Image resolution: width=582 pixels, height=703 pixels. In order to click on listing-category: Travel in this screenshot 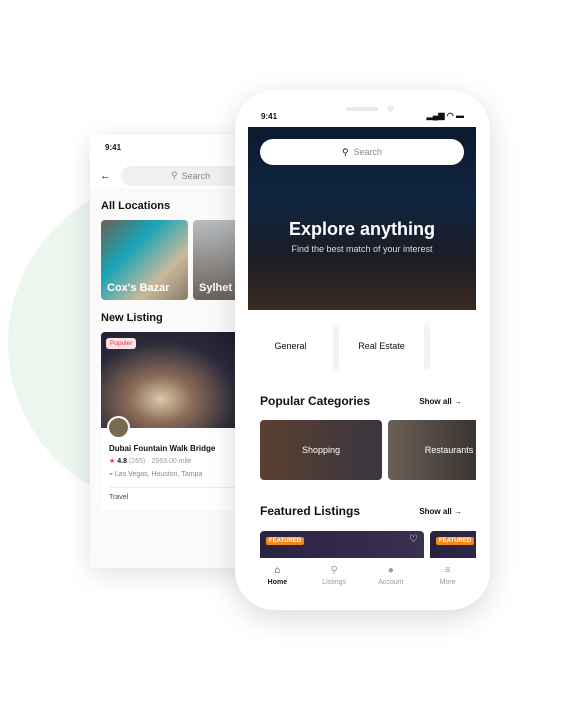, I will do `click(176, 494)`.